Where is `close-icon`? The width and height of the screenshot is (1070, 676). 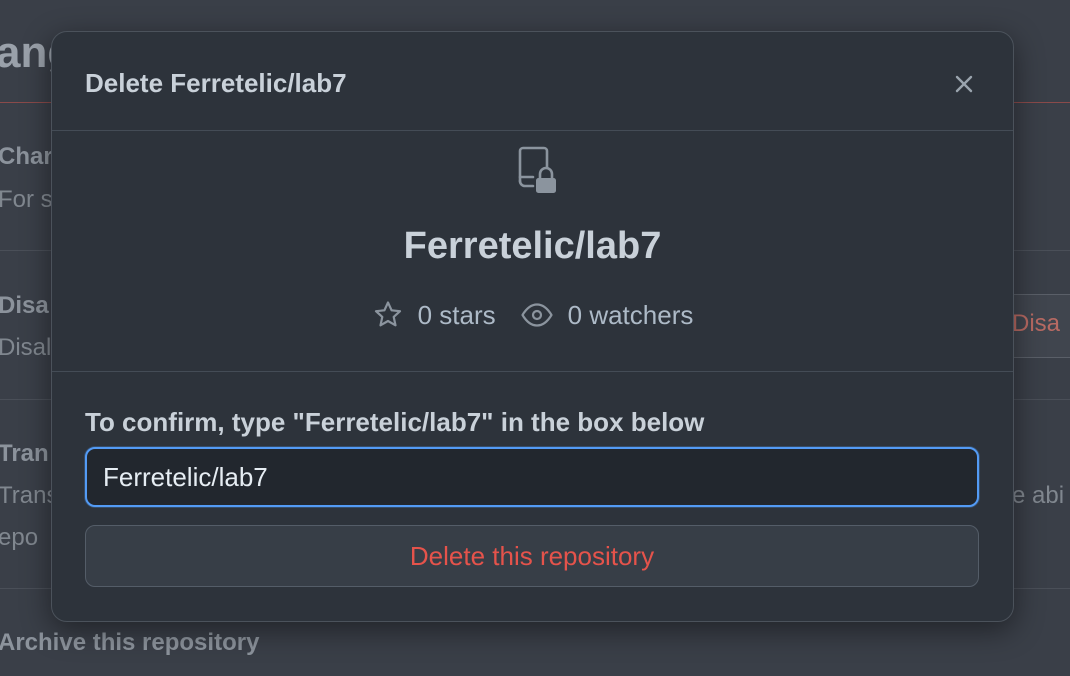 close-icon is located at coordinates (964, 84).